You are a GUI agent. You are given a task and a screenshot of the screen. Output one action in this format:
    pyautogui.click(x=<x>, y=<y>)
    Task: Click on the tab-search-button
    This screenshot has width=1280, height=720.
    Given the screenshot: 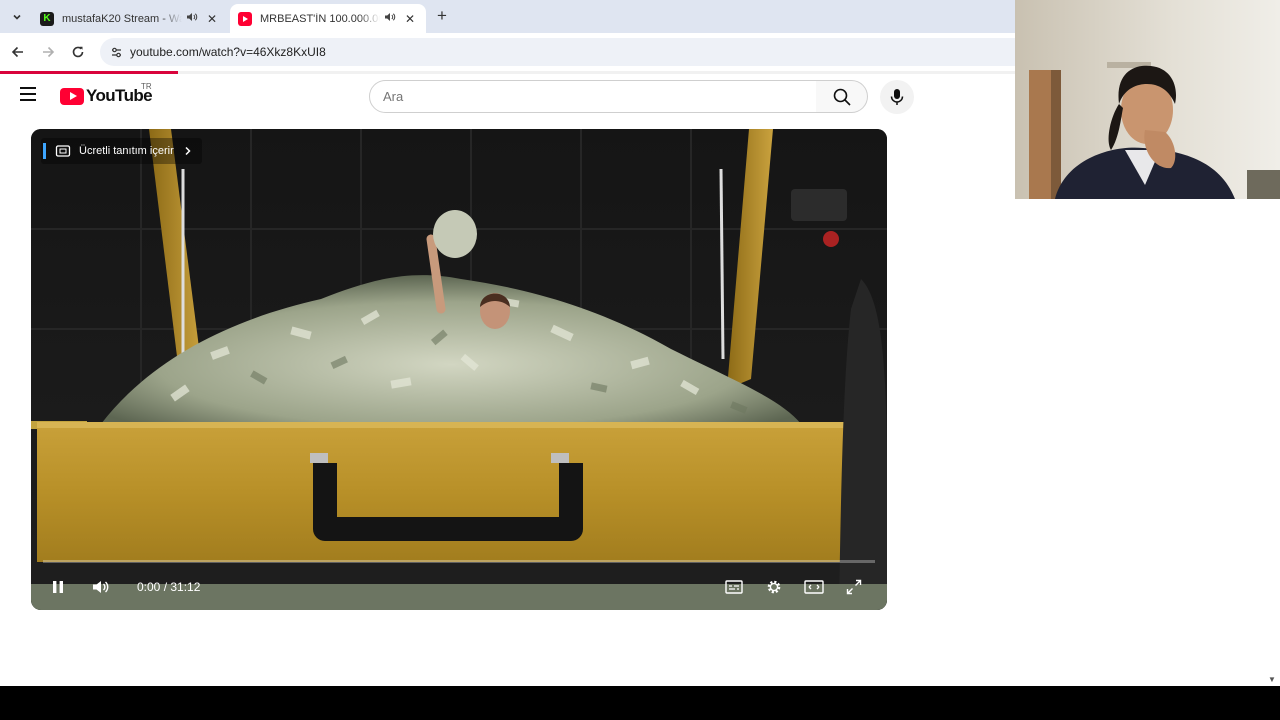 What is the action you would take?
    pyautogui.click(x=17, y=17)
    